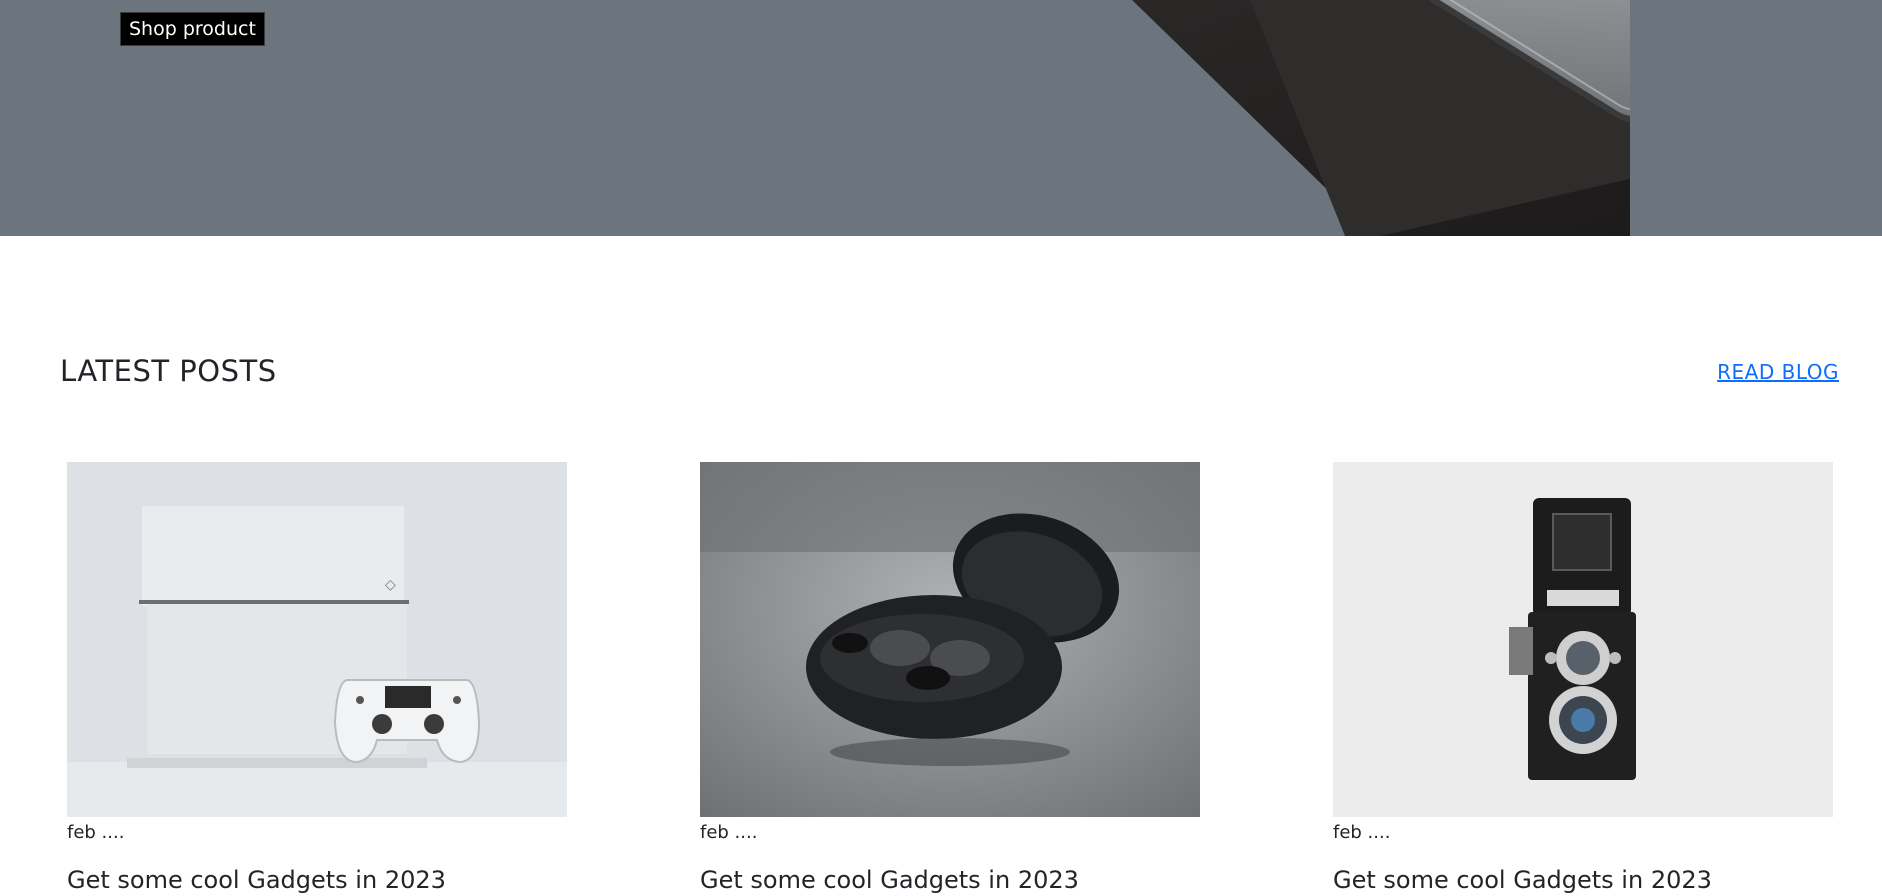 Image resolution: width=1882 pixels, height=896 pixels. Describe the element at coordinates (1583, 639) in the screenshot. I see `vintage-camera-image` at that location.